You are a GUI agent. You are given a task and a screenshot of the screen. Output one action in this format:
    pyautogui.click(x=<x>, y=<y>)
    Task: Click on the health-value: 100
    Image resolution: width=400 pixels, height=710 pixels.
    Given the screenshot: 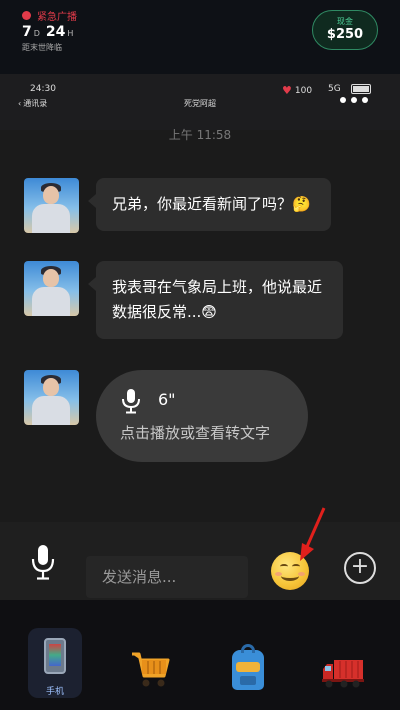 What is the action you would take?
    pyautogui.click(x=303, y=90)
    